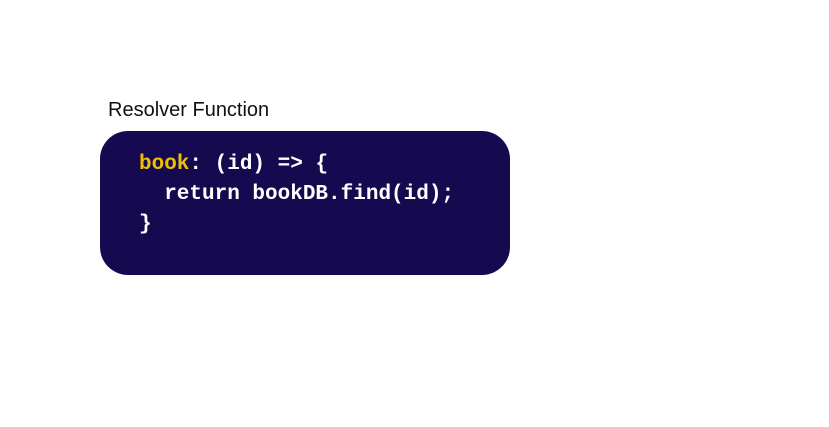 This screenshot has height=427, width=829. Describe the element at coordinates (259, 164) in the screenshot. I see `code-line-1-rest: : (id) => {` at that location.